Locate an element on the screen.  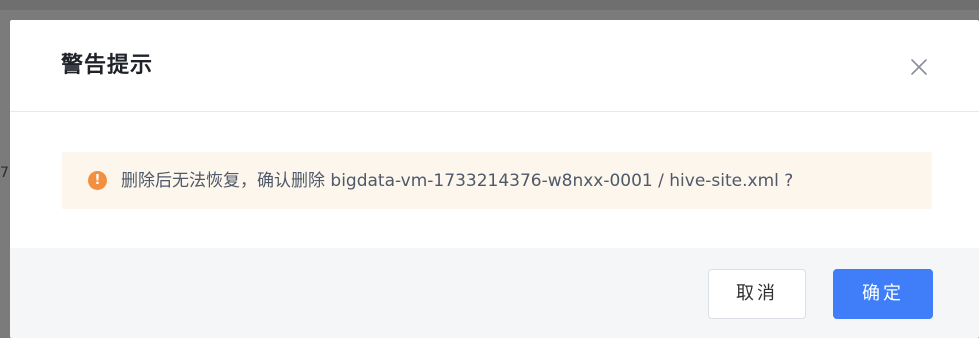
dialog-title: 警告提示 is located at coordinates (107, 65).